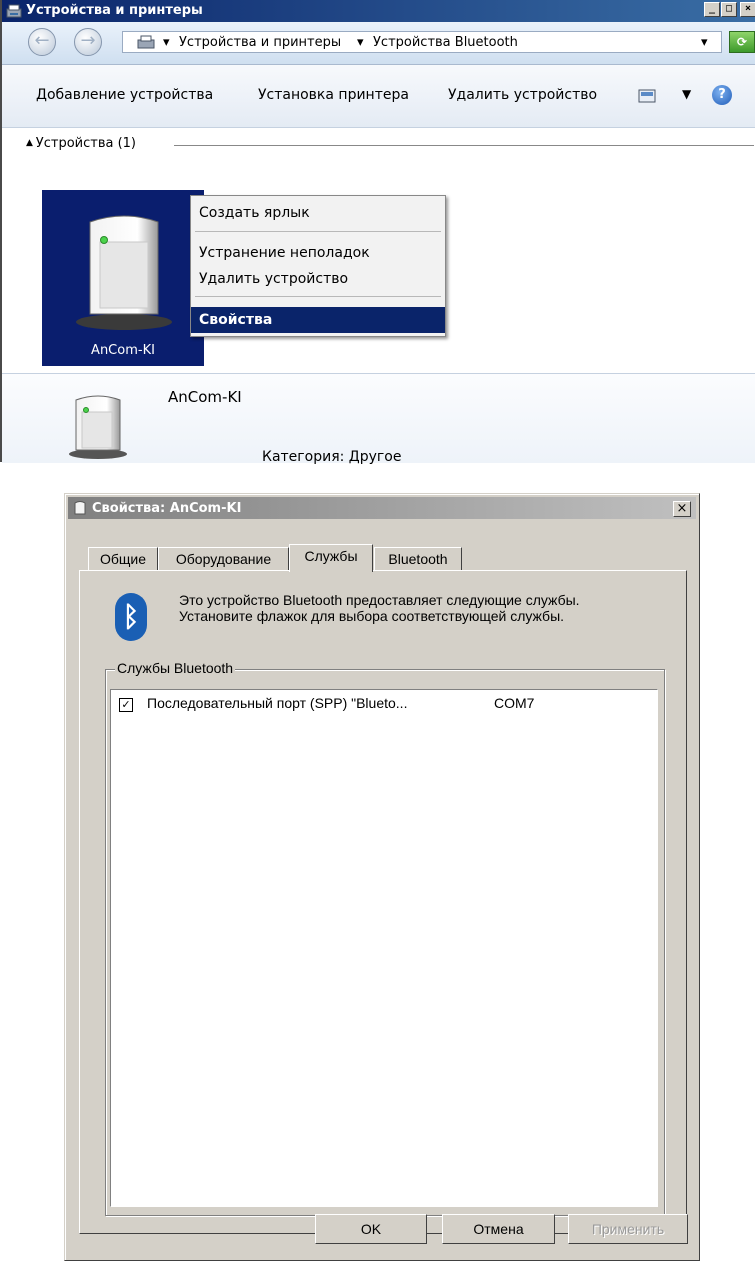 This screenshot has width=755, height=1261. I want to click on tab-services: Службы, so click(331, 558).